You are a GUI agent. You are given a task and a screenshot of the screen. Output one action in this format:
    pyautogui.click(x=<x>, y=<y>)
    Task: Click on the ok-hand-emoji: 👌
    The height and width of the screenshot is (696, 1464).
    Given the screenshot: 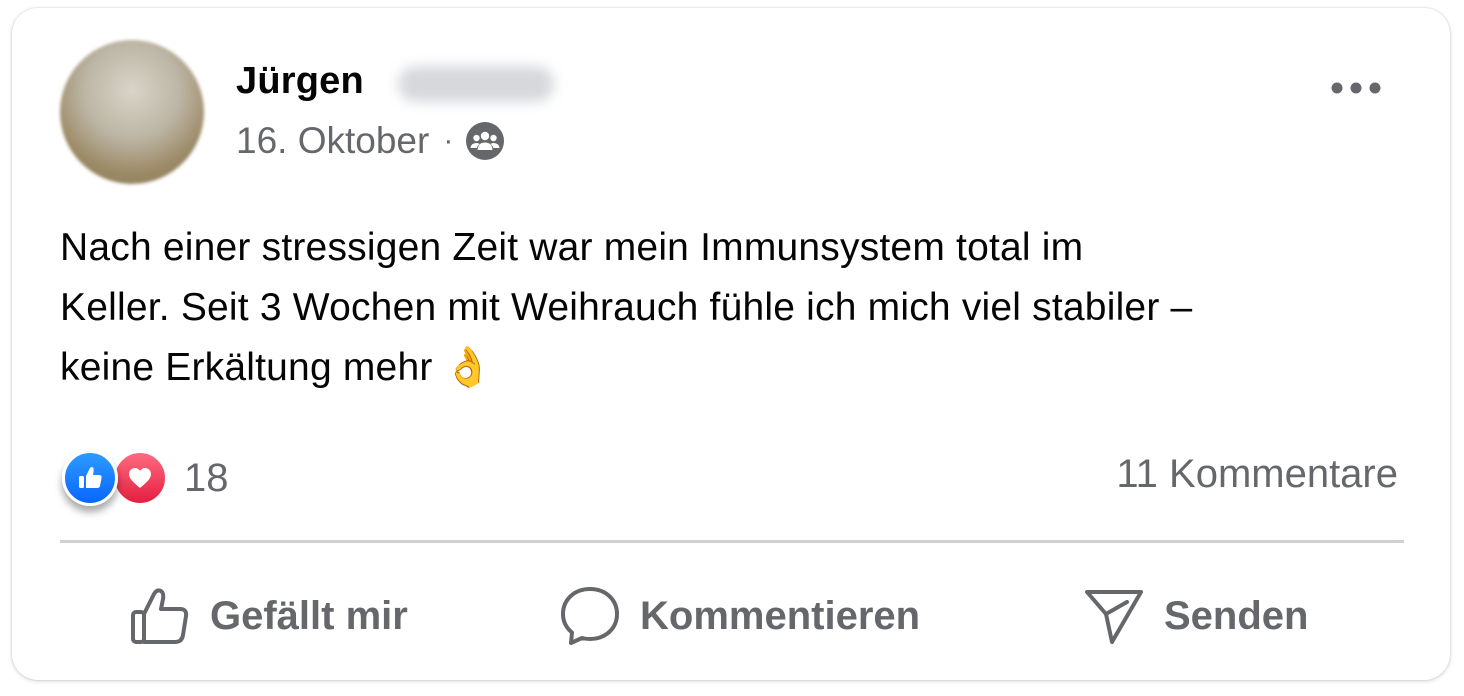 What is the action you would take?
    pyautogui.click(x=468, y=367)
    